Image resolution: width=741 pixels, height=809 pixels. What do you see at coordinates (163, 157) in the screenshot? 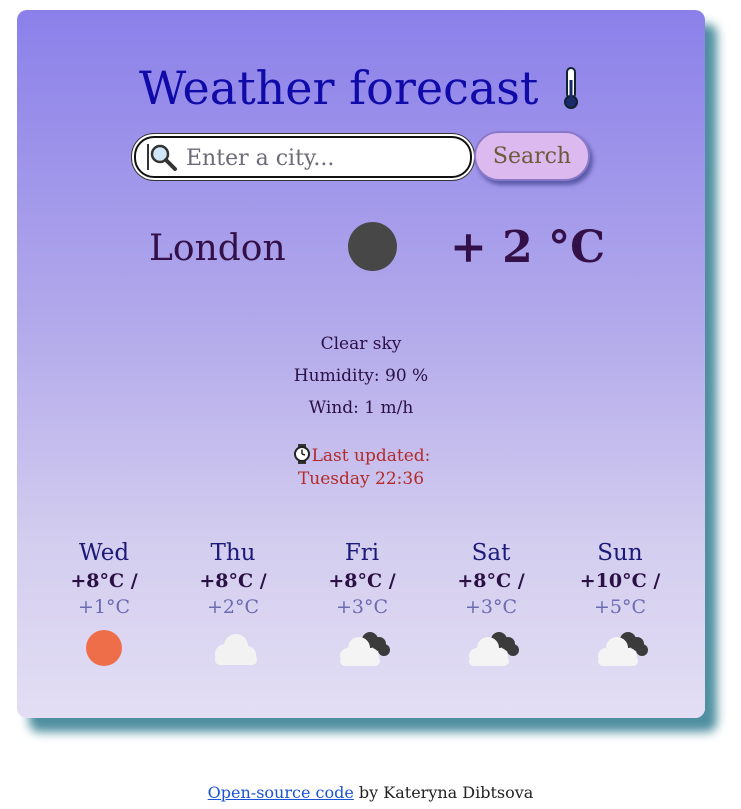
I see `magnifier-icon` at bounding box center [163, 157].